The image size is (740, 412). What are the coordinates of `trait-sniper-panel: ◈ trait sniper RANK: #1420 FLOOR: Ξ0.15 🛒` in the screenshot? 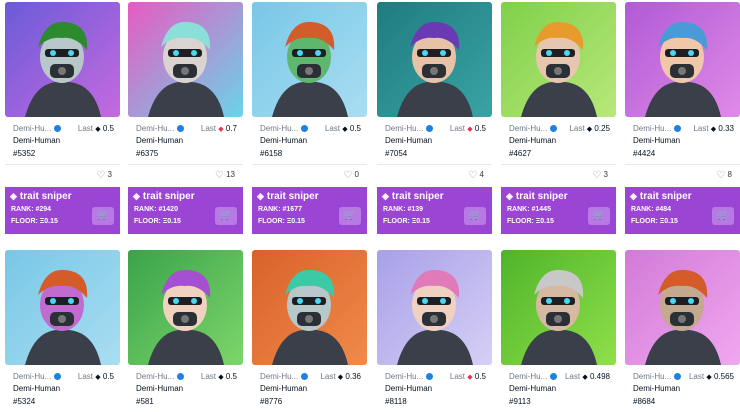 It's located at (185, 210).